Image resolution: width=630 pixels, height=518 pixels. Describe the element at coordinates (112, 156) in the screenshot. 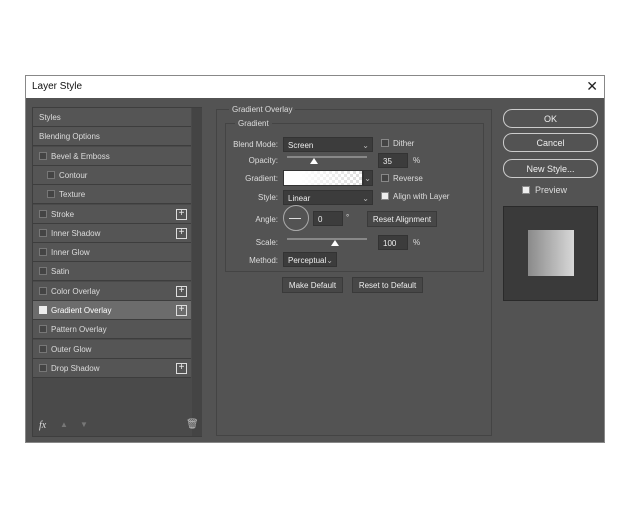

I see `style-item: Bevel & Emboss` at that location.